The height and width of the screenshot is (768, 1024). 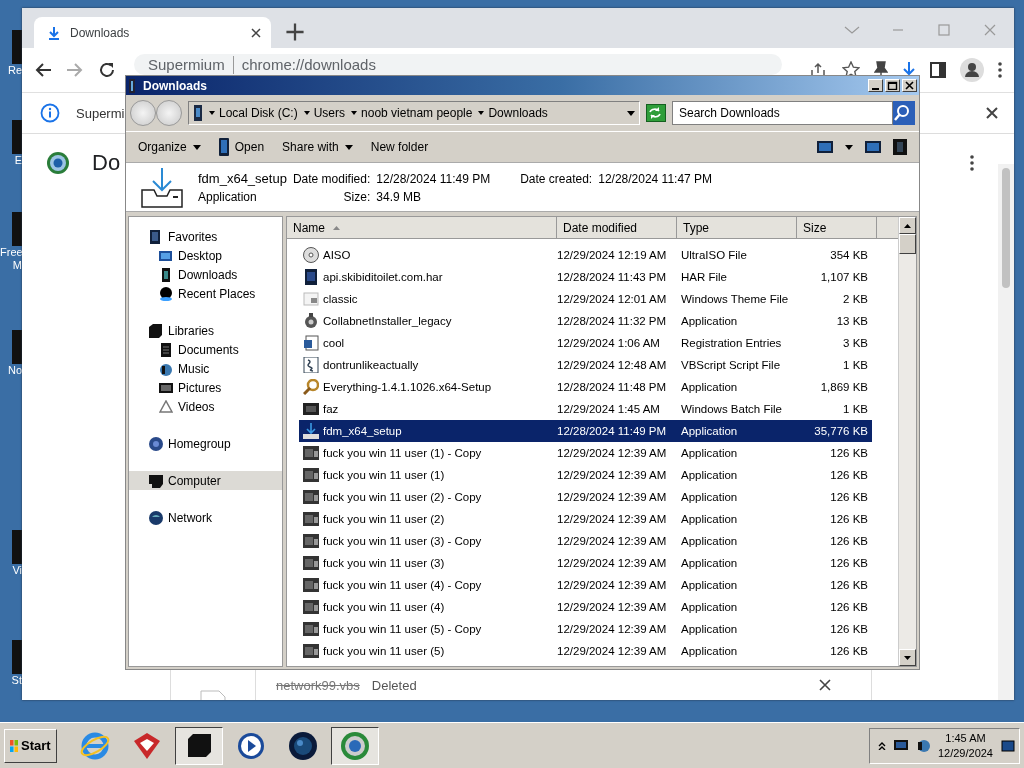 I want to click on file-row: api.skibiditoilet.com.har 12/28/2024 11:43 PM HAR File 1,107 KB, so click(x=585, y=277).